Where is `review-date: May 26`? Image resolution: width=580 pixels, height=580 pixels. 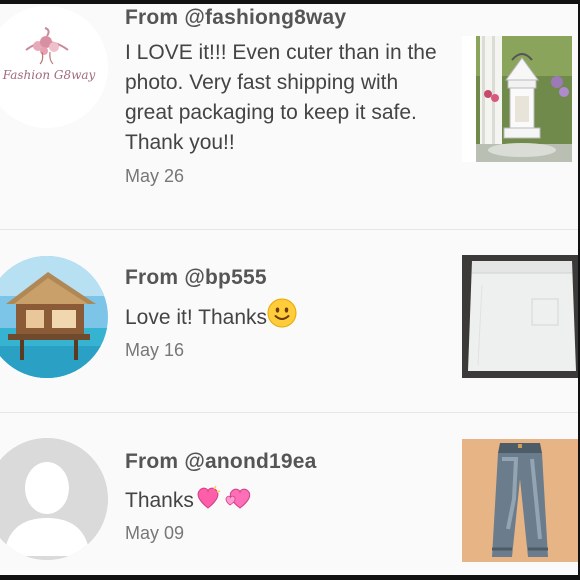
review-date: May 26 is located at coordinates (155, 176).